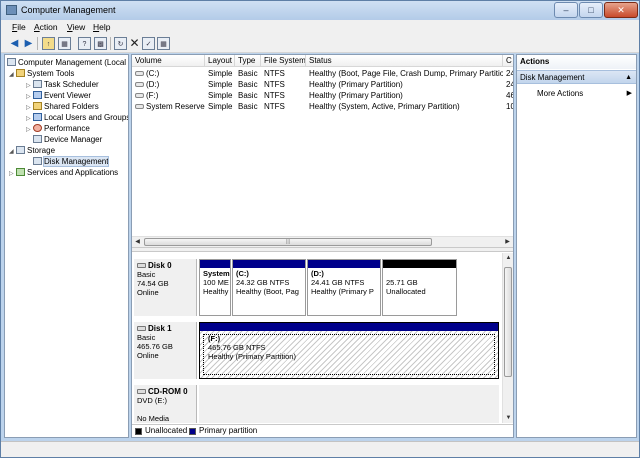 The image size is (640, 458). I want to click on show-hide-tree-icon: ▦, so click(64, 43).